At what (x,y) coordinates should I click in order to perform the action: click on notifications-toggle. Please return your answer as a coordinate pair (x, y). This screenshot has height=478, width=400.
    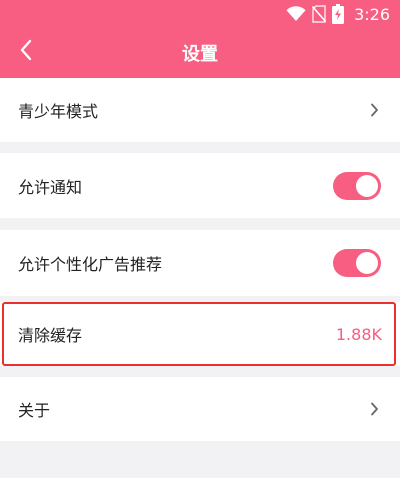
    Looking at the image, I should click on (357, 185).